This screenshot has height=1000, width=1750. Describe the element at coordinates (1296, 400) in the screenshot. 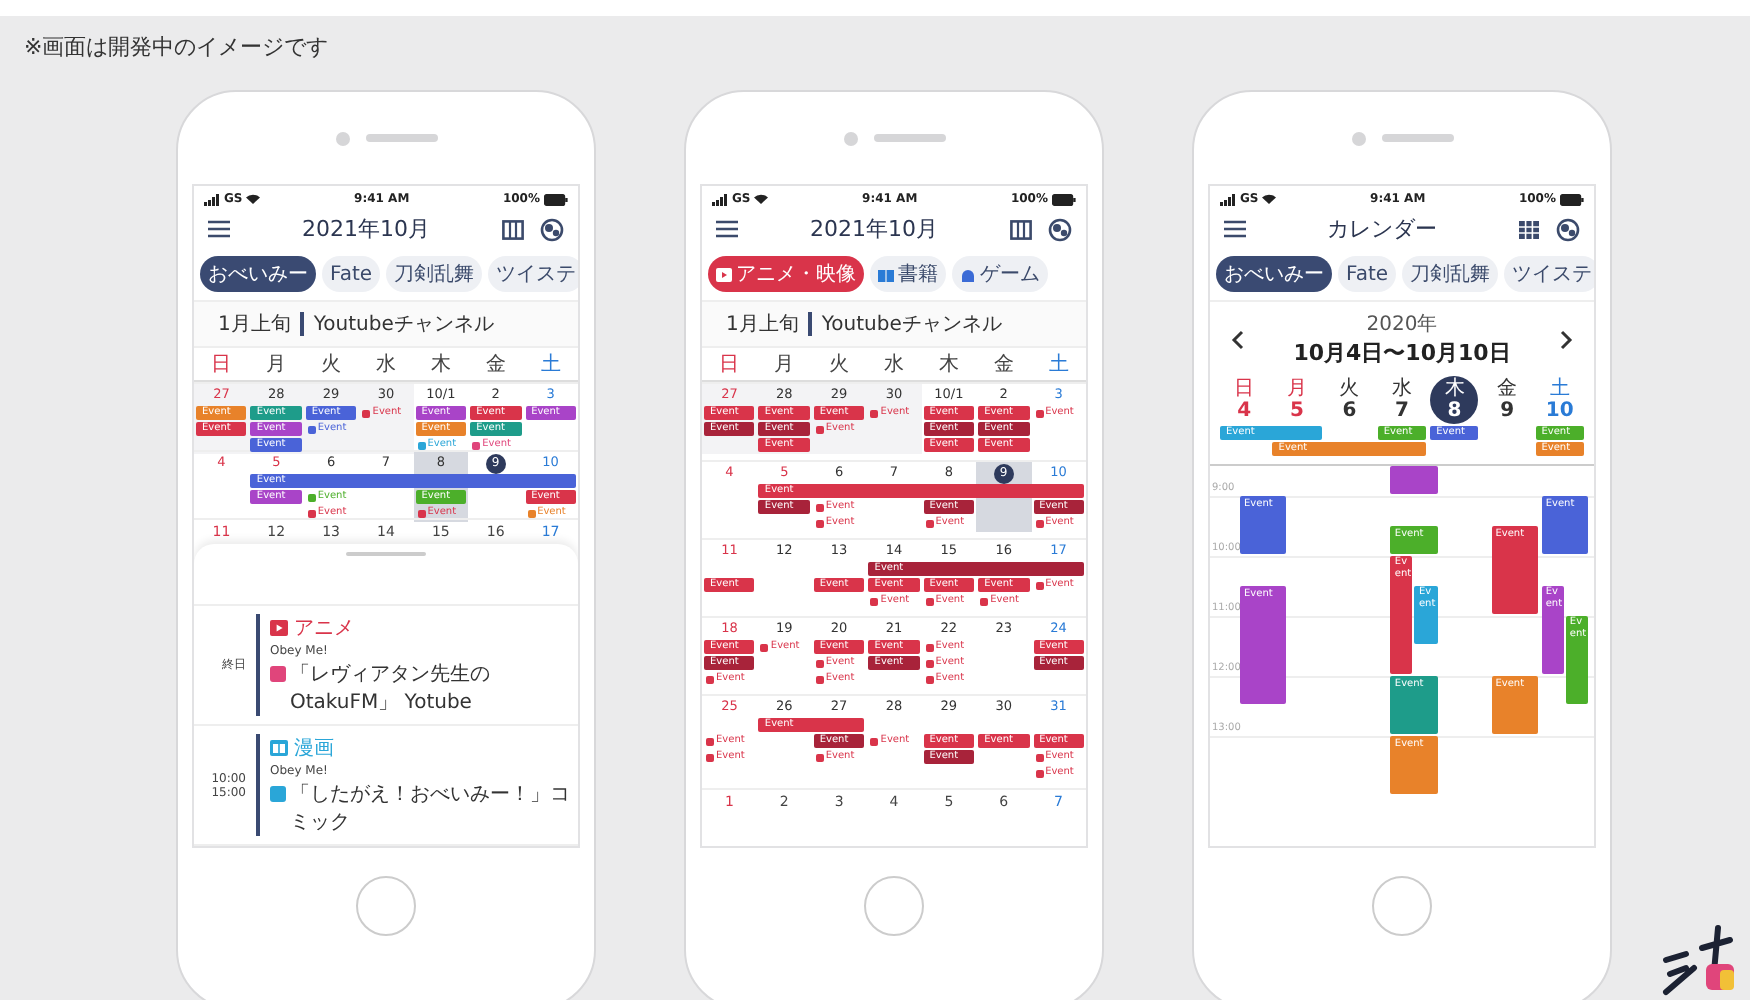

I see `day-header: 月 5` at that location.